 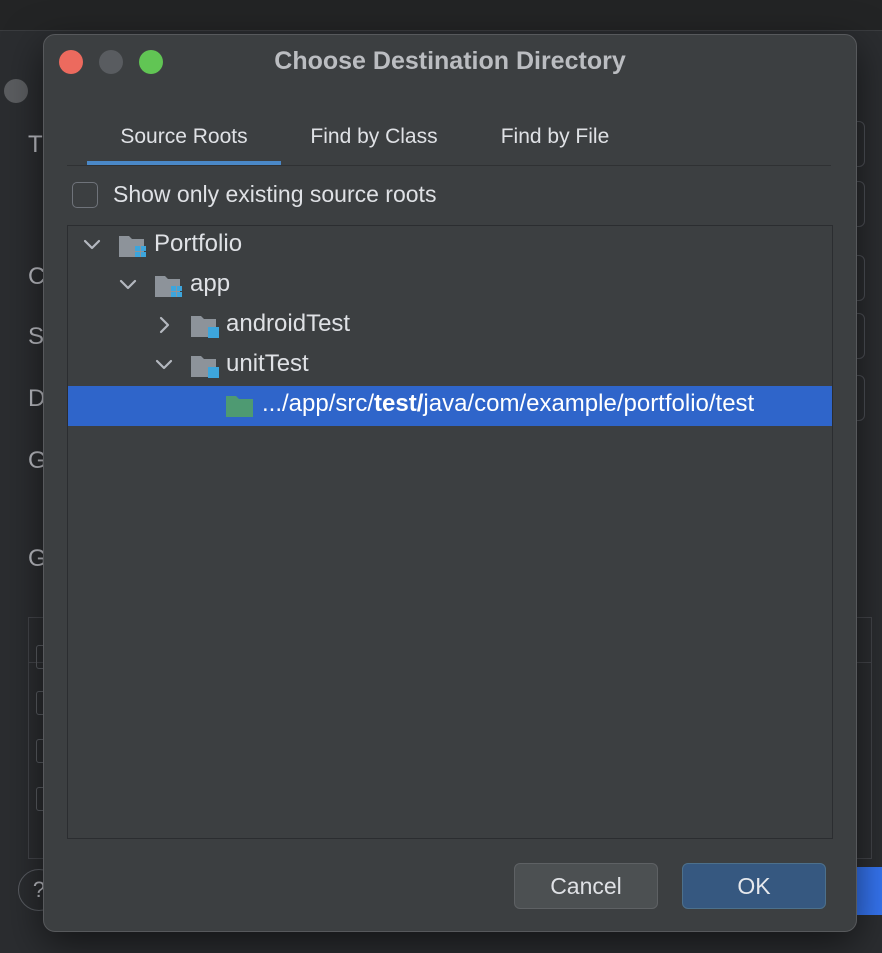 What do you see at coordinates (36, 336) in the screenshot?
I see `background-label-s: S` at bounding box center [36, 336].